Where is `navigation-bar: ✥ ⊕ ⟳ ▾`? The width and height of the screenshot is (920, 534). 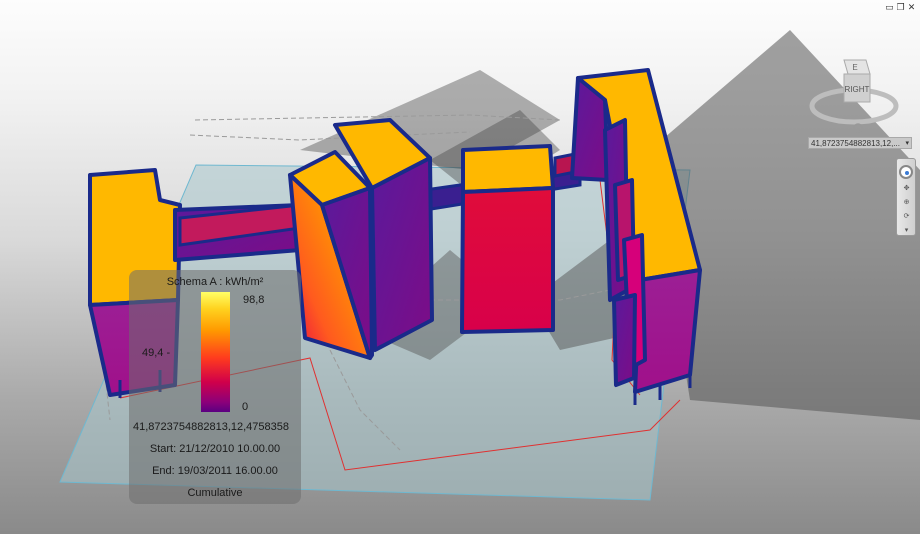
navigation-bar: ✥ ⊕ ⟳ ▾ is located at coordinates (906, 197).